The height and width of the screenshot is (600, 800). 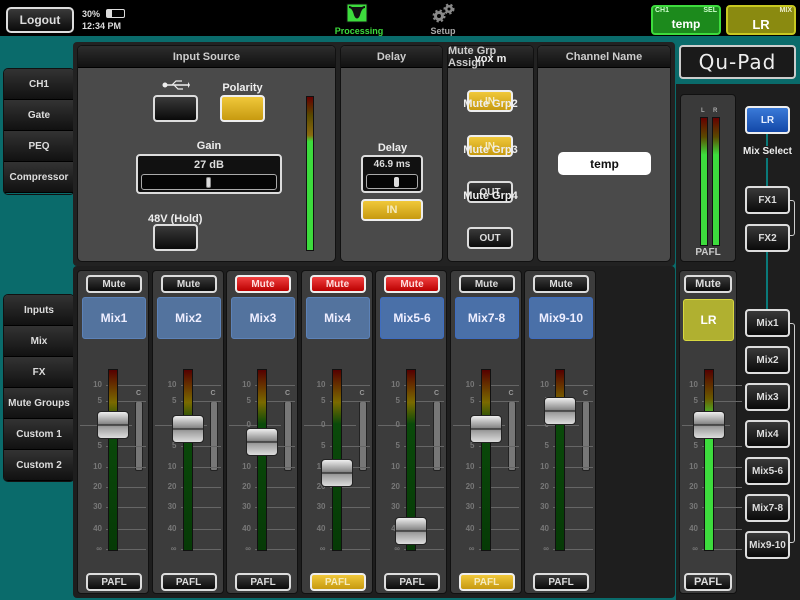 What do you see at coordinates (39, 115) in the screenshot?
I see `tab-gate: Gate` at bounding box center [39, 115].